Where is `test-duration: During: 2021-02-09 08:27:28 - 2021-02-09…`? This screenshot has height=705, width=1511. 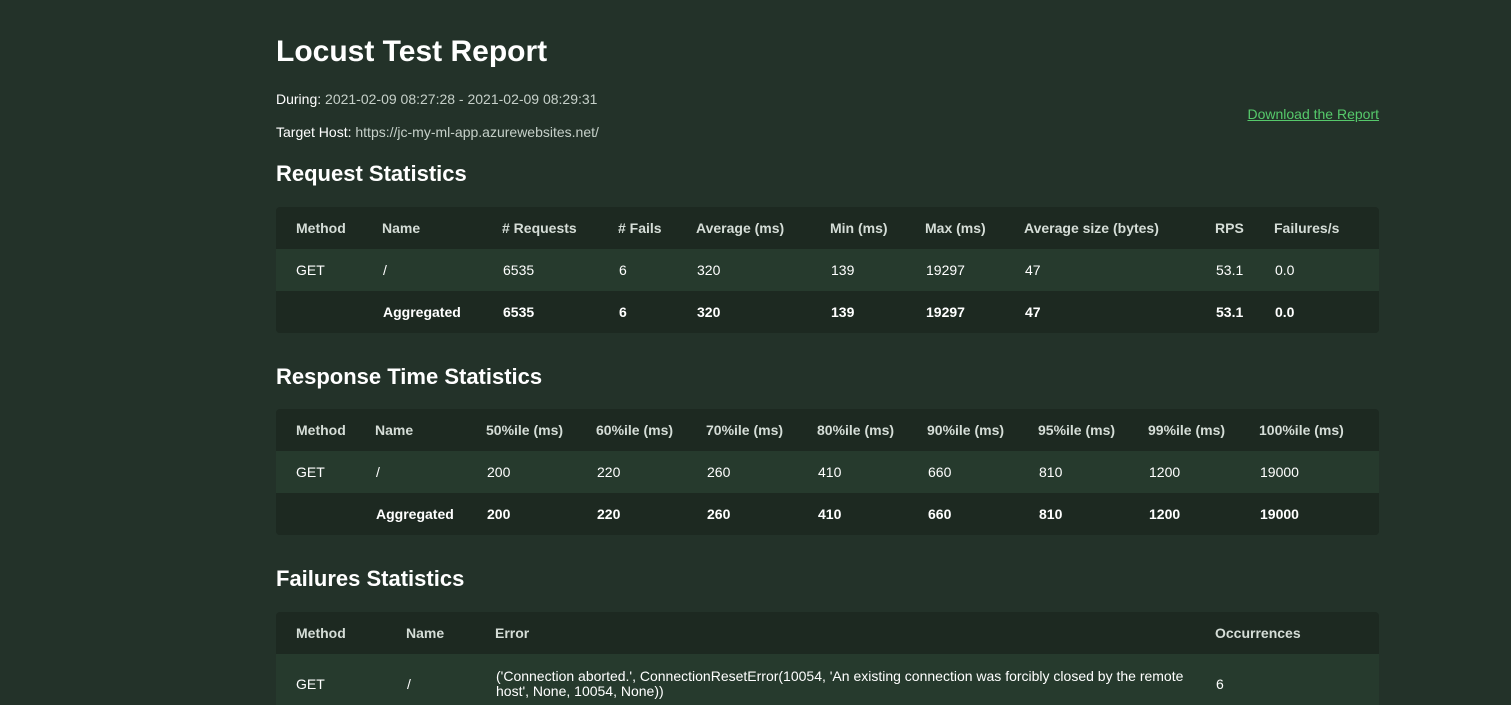
test-duration: During: 2021-02-09 08:27:28 - 2021-02-09… is located at coordinates (436, 99).